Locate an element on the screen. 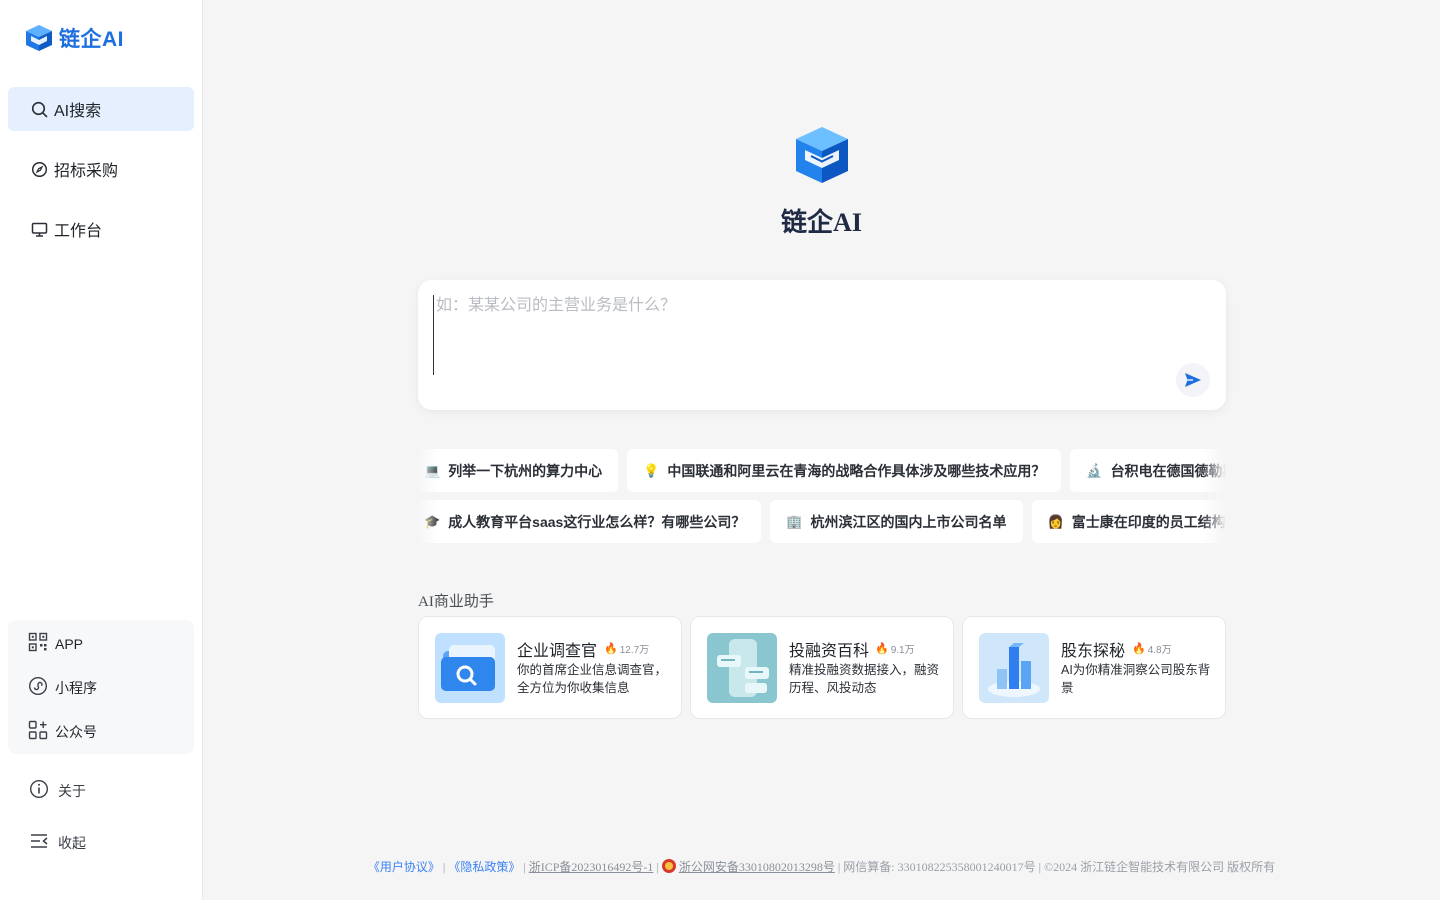 This screenshot has width=1440, height=900. suggestion-chip: 🏢 杭州滨江区的国内上市公司名单 is located at coordinates (896, 521).